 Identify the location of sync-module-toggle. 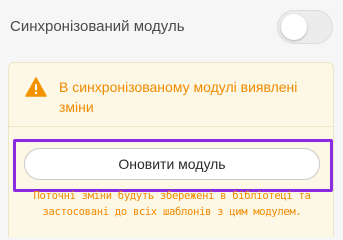
(305, 27).